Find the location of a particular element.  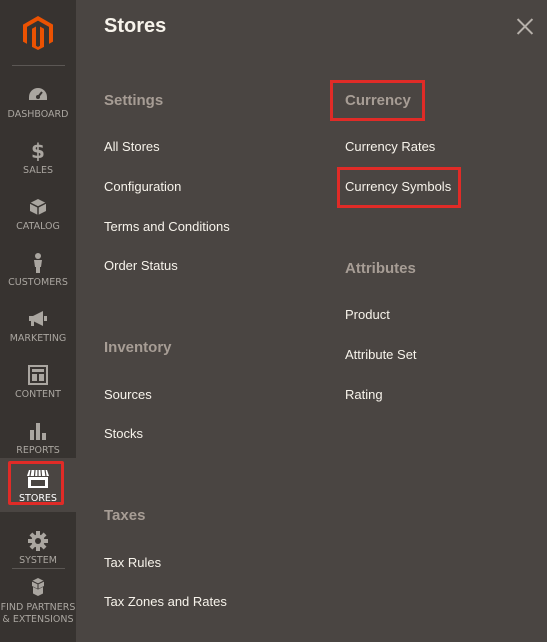

menu-link-attribute-set: Attribute Set is located at coordinates (381, 354).